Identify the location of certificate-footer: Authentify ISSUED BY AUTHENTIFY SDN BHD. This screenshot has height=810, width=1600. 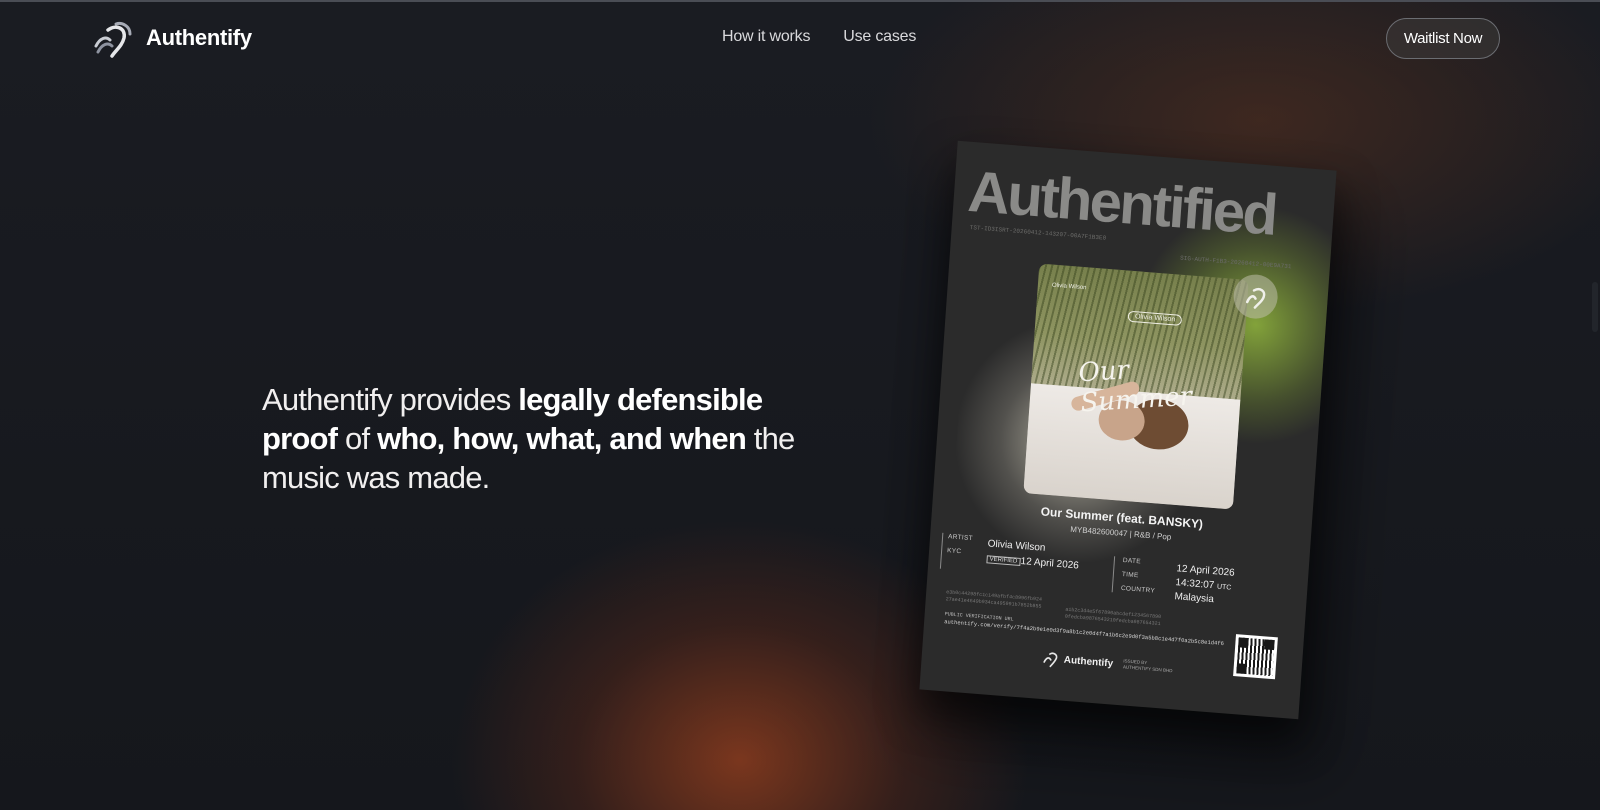
(1107, 663).